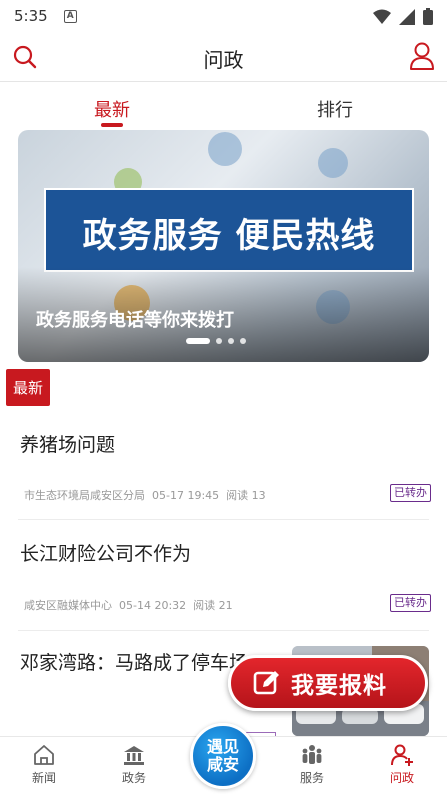  Describe the element at coordinates (223, 60) in the screenshot. I see `page-title: 问政` at that location.